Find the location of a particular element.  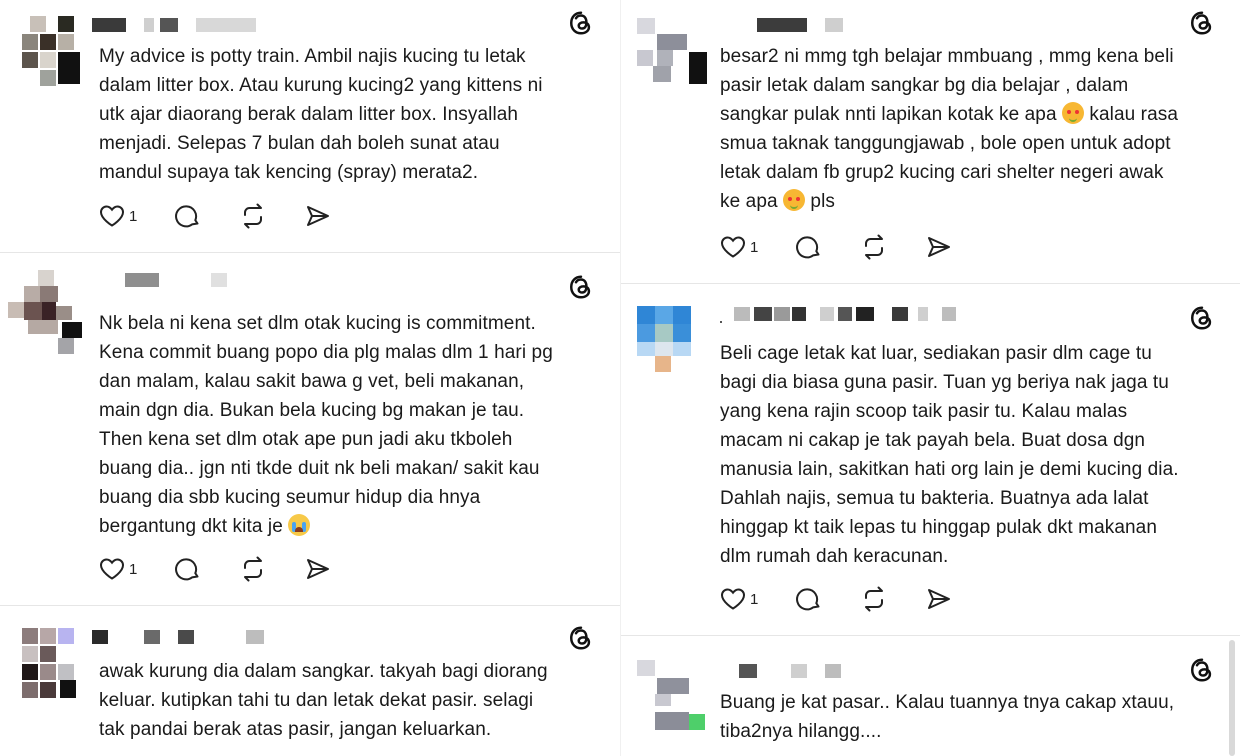

loudly-crying-face-emoji is located at coordinates (299, 525).